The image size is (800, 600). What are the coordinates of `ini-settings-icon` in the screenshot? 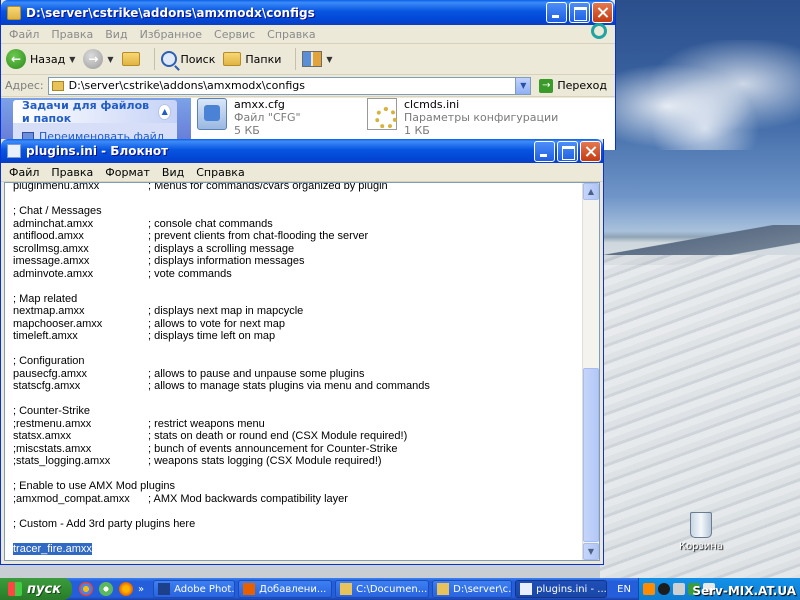 It's located at (382, 114).